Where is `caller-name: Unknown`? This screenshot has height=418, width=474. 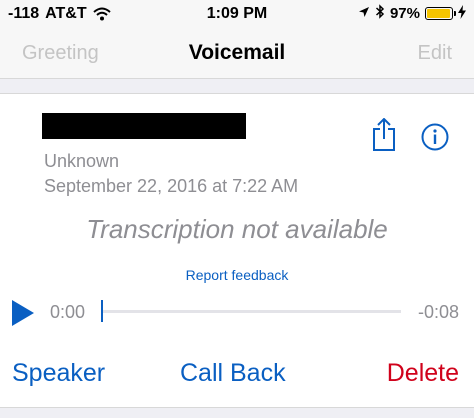
caller-name: Unknown is located at coordinates (82, 161).